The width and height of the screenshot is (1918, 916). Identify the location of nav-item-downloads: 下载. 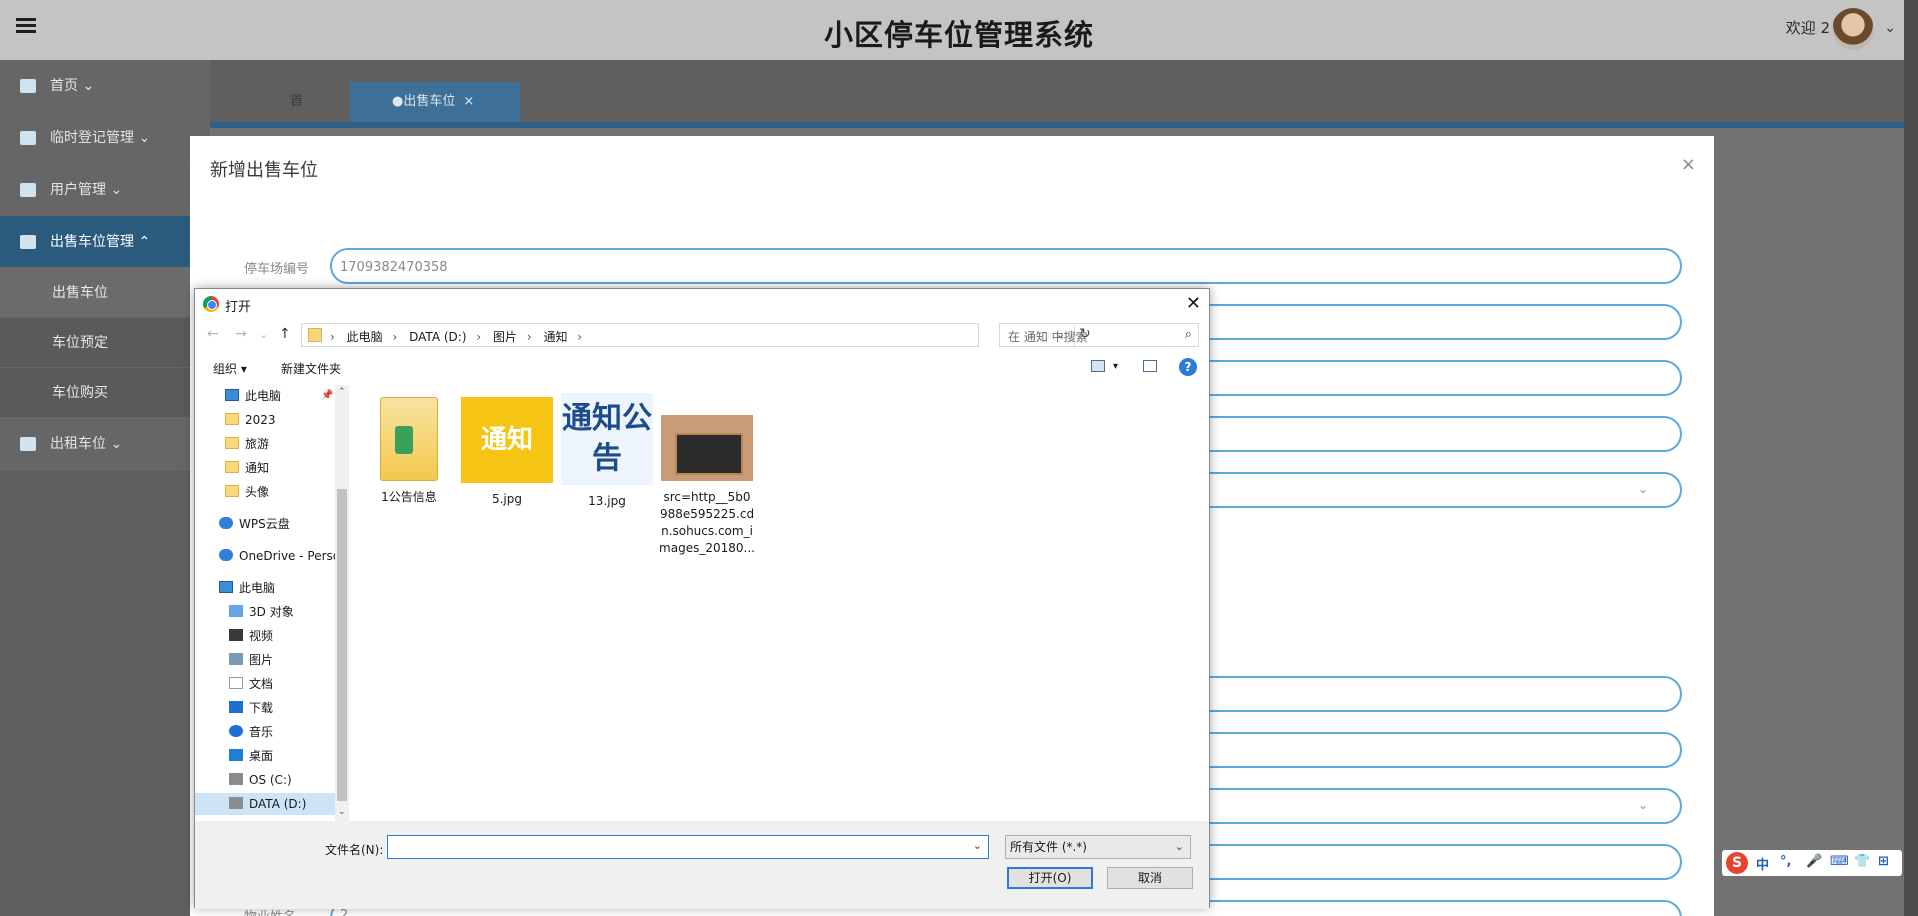
(251, 708).